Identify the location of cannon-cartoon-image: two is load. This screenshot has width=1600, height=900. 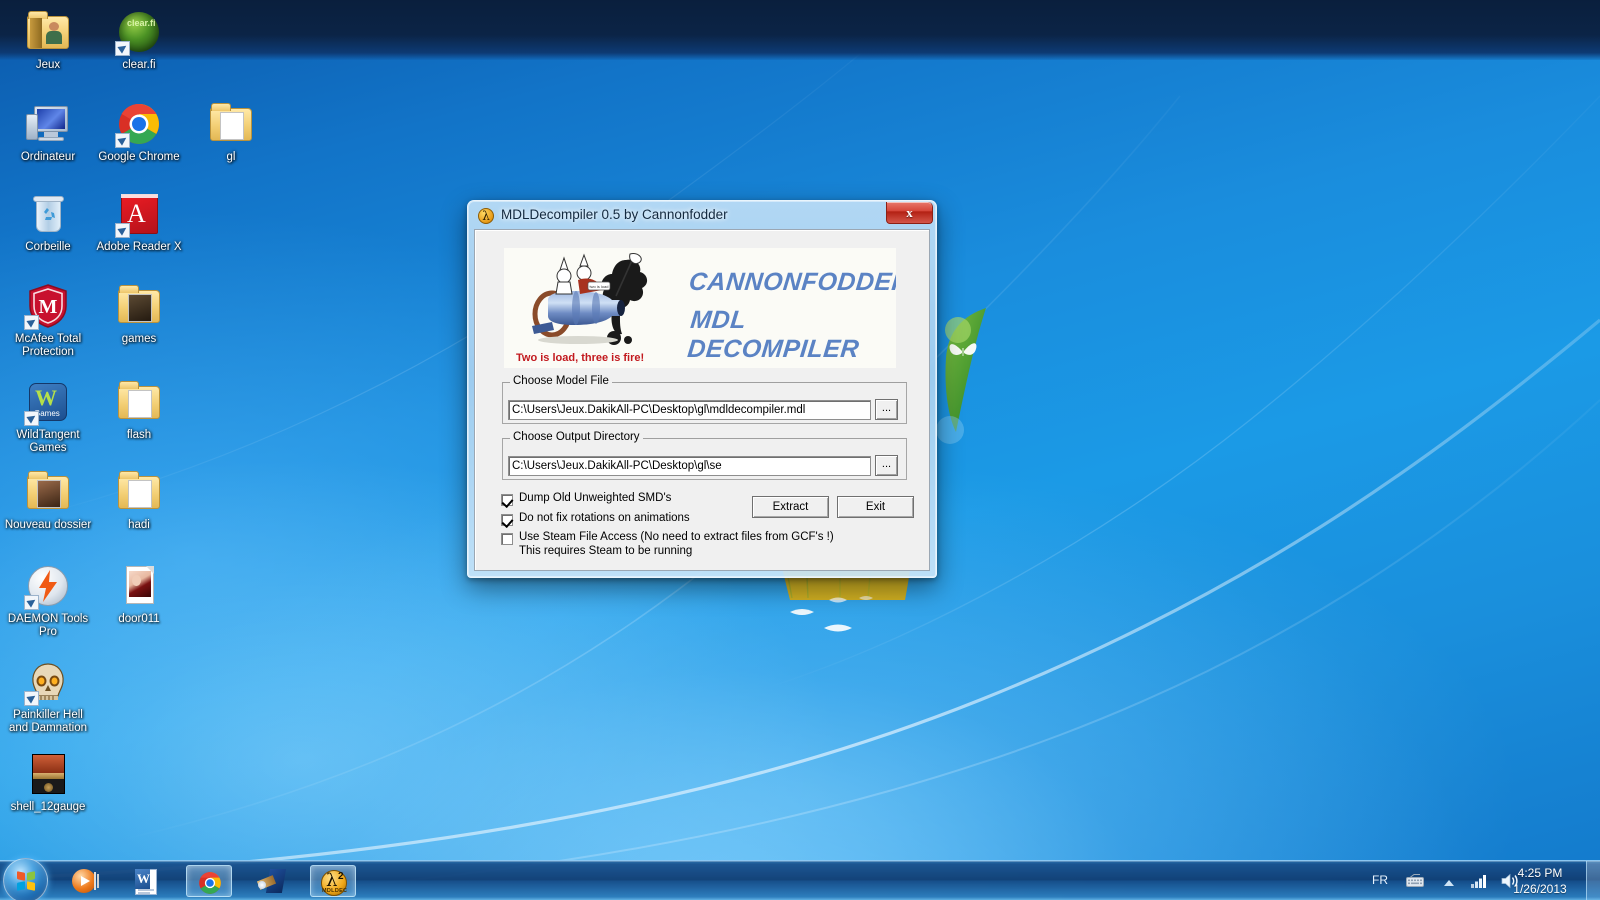
(590, 299).